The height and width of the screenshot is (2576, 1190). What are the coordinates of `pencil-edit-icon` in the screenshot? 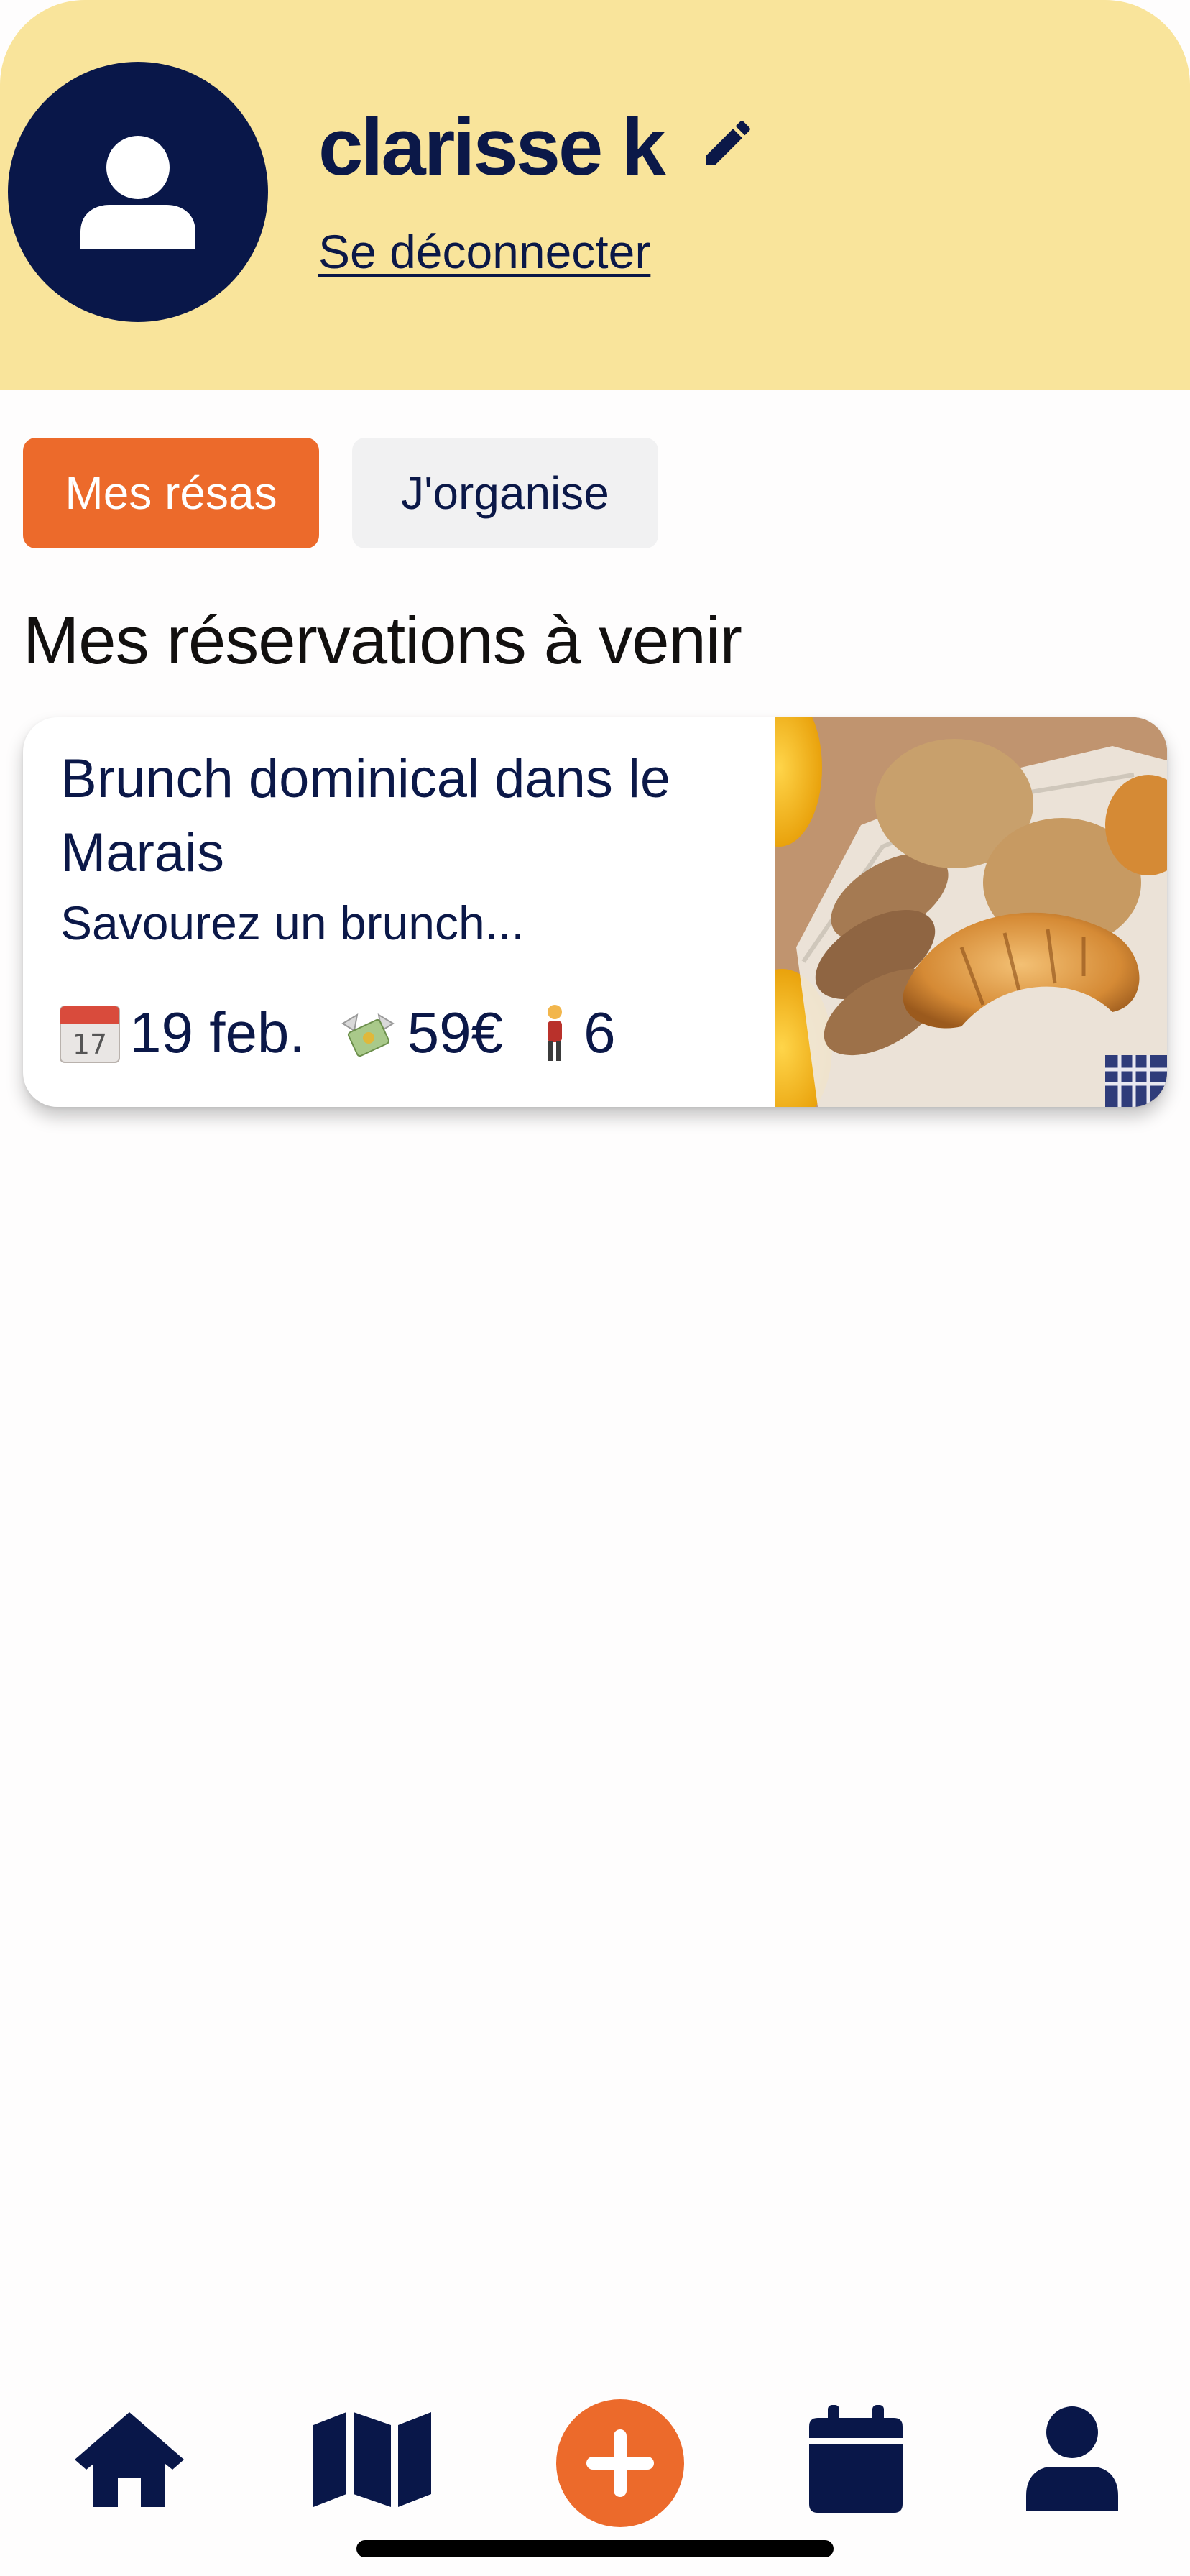 It's located at (727, 143).